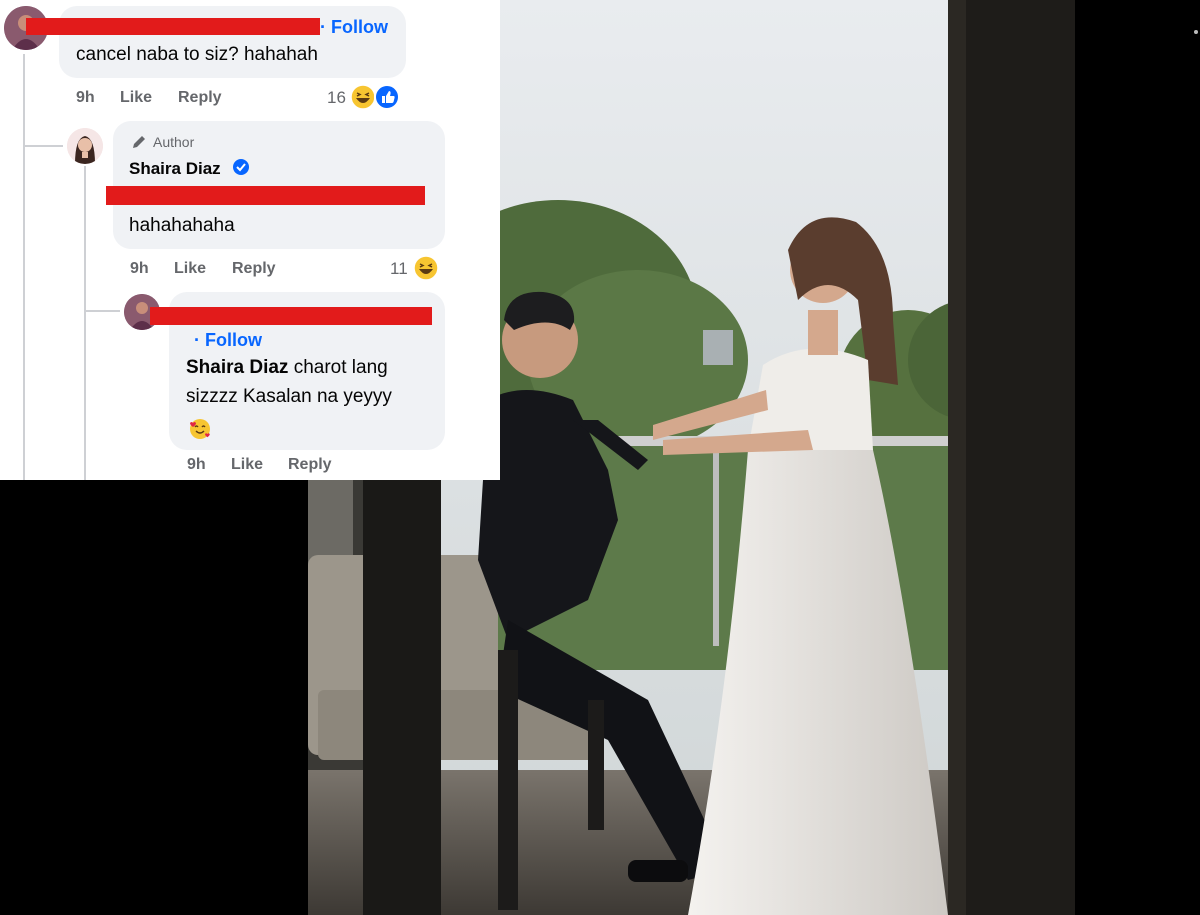 The image size is (1200, 915). I want to click on reaction-count: 11, so click(399, 269).